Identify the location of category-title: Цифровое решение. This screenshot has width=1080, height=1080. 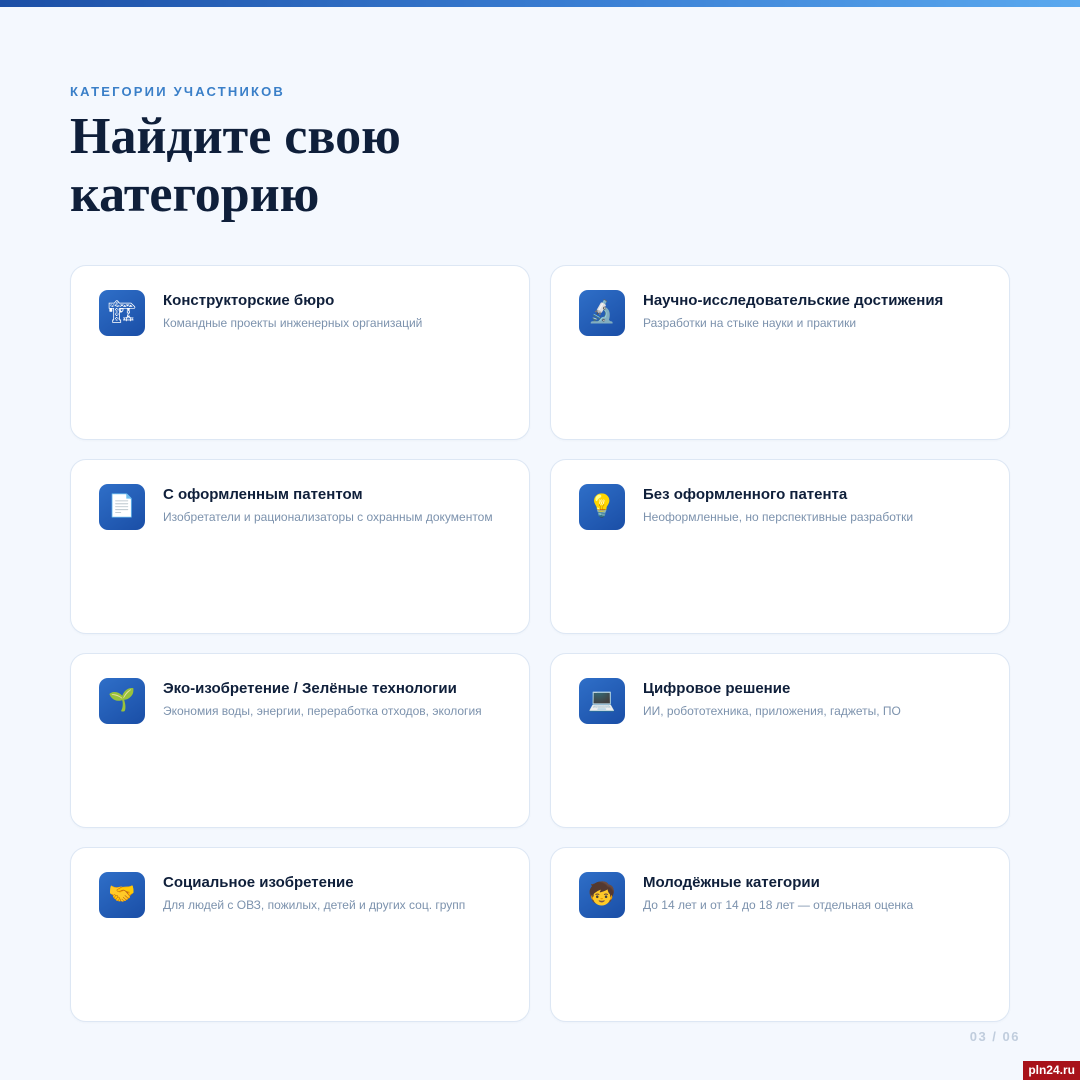
(717, 688).